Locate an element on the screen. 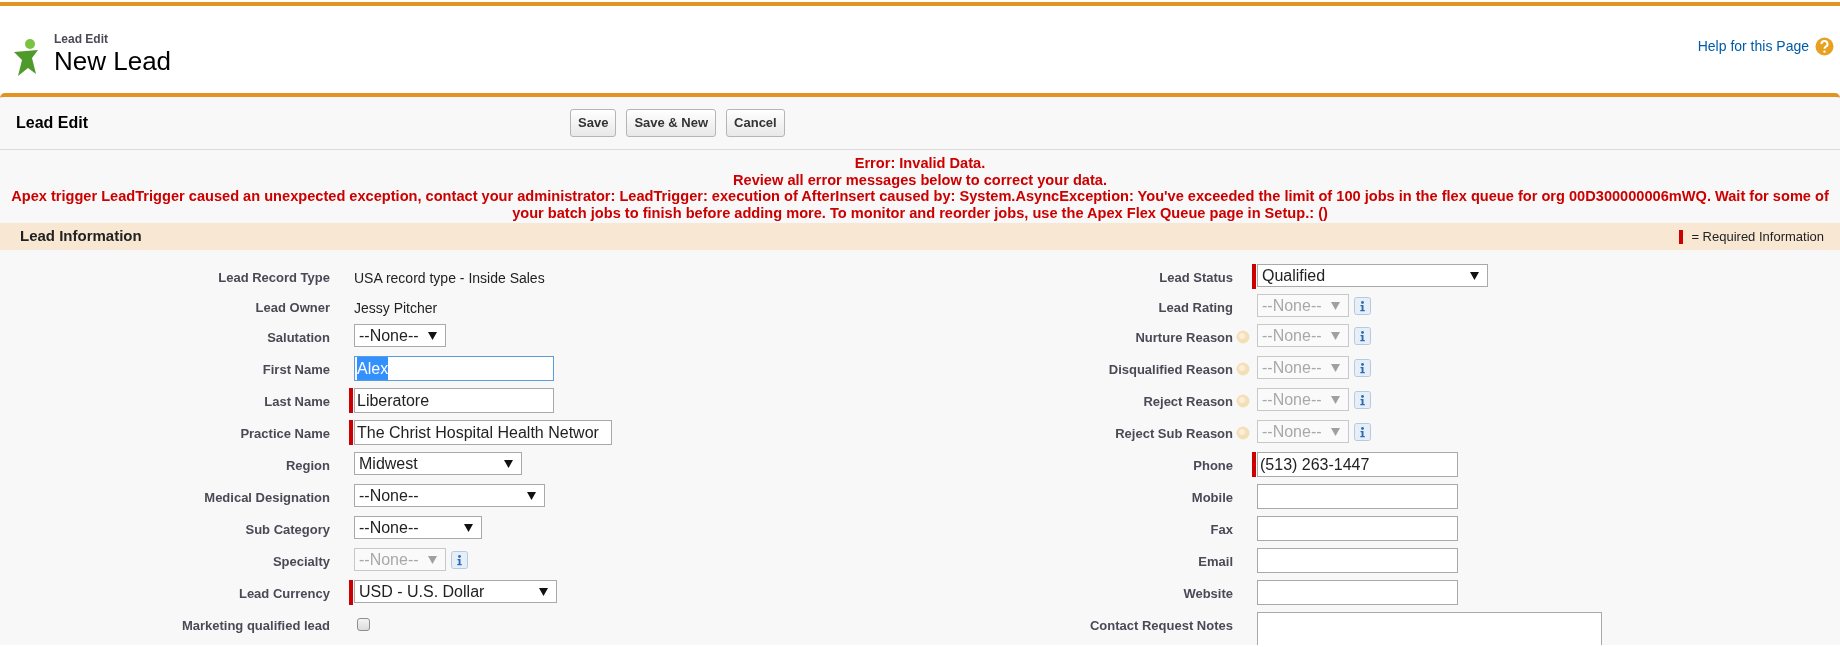  section-title: Lead Information is located at coordinates (81, 236).